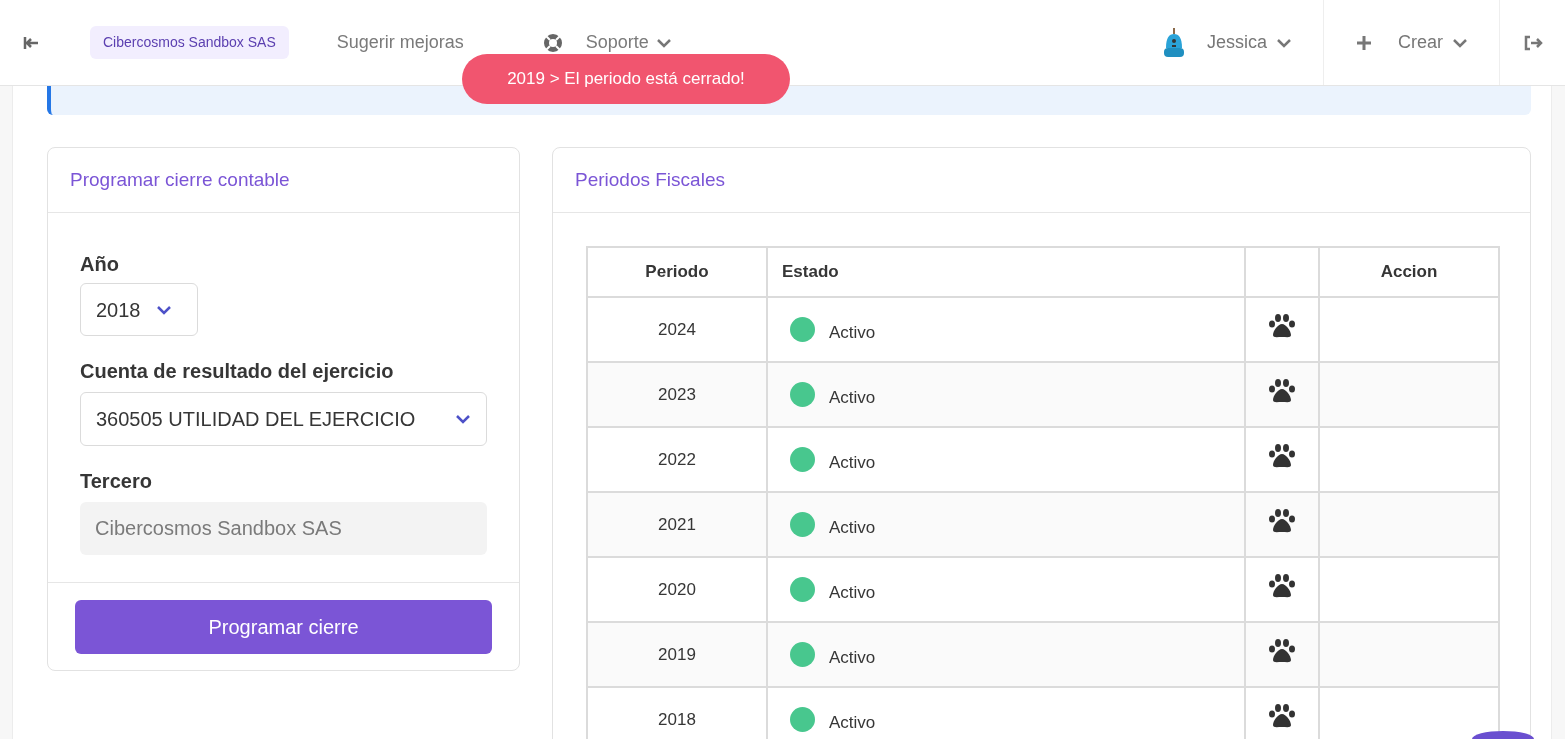 The height and width of the screenshot is (739, 1565). I want to click on card-title: Periodos Fiscales, so click(1041, 180).